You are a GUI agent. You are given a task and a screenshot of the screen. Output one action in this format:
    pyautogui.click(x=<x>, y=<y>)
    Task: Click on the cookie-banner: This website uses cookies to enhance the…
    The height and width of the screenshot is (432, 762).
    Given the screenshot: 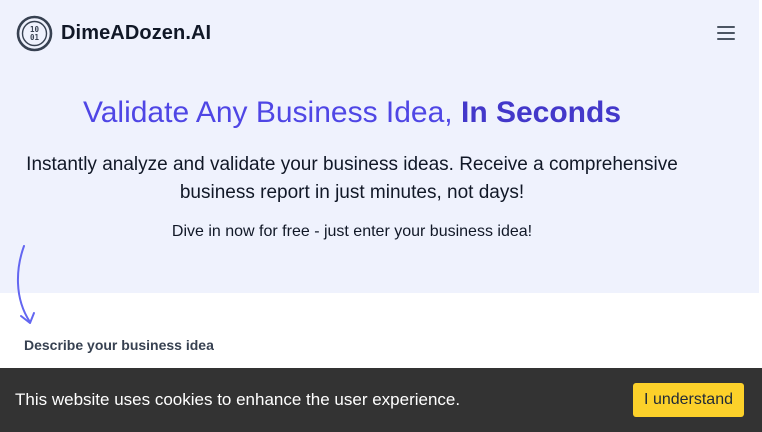 What is the action you would take?
    pyautogui.click(x=381, y=400)
    